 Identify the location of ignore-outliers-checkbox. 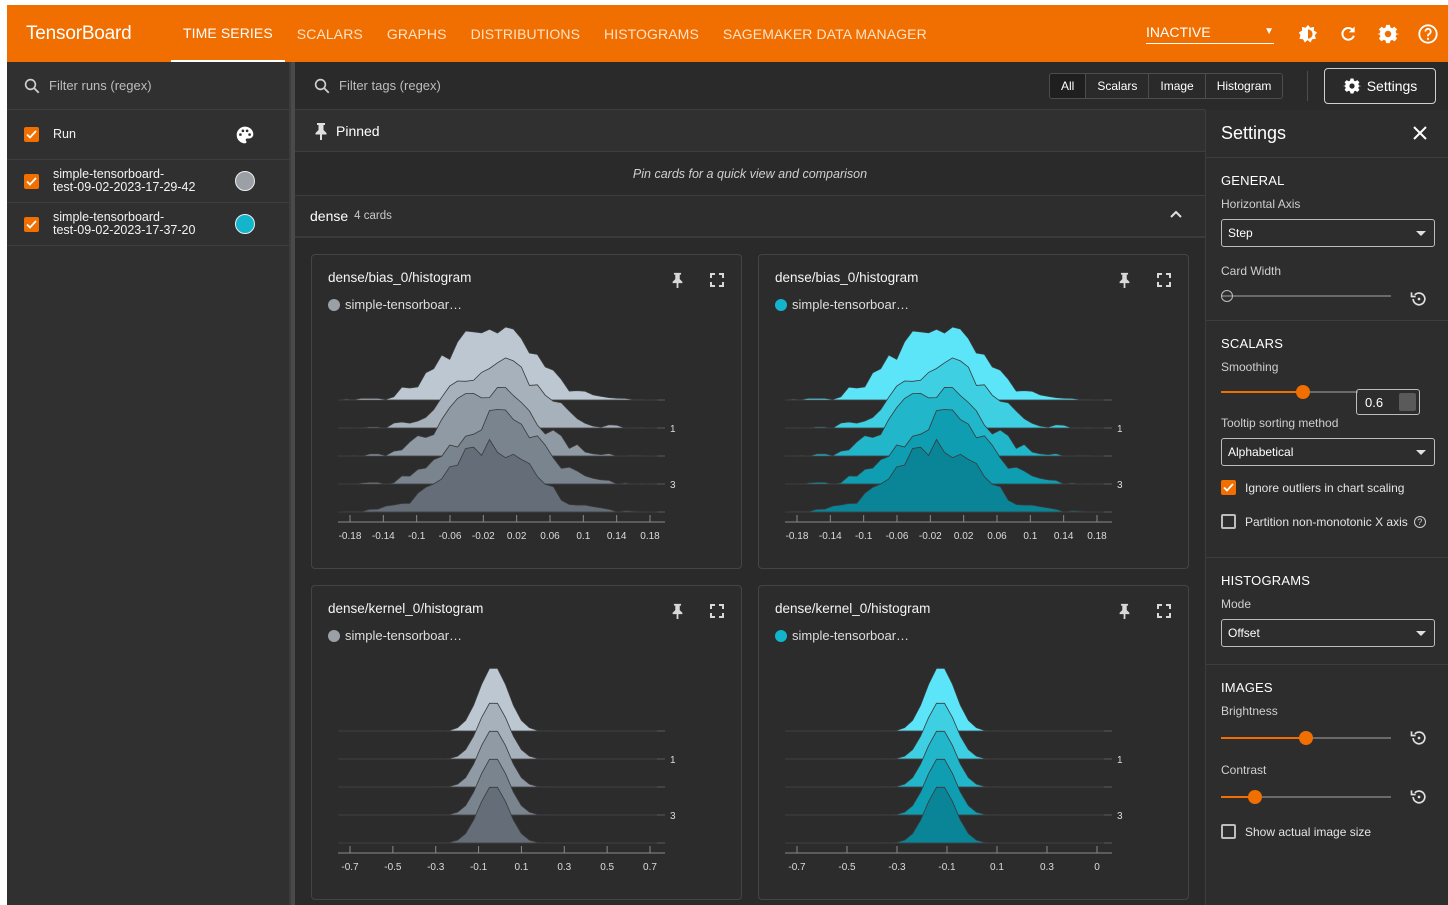
(1228, 487).